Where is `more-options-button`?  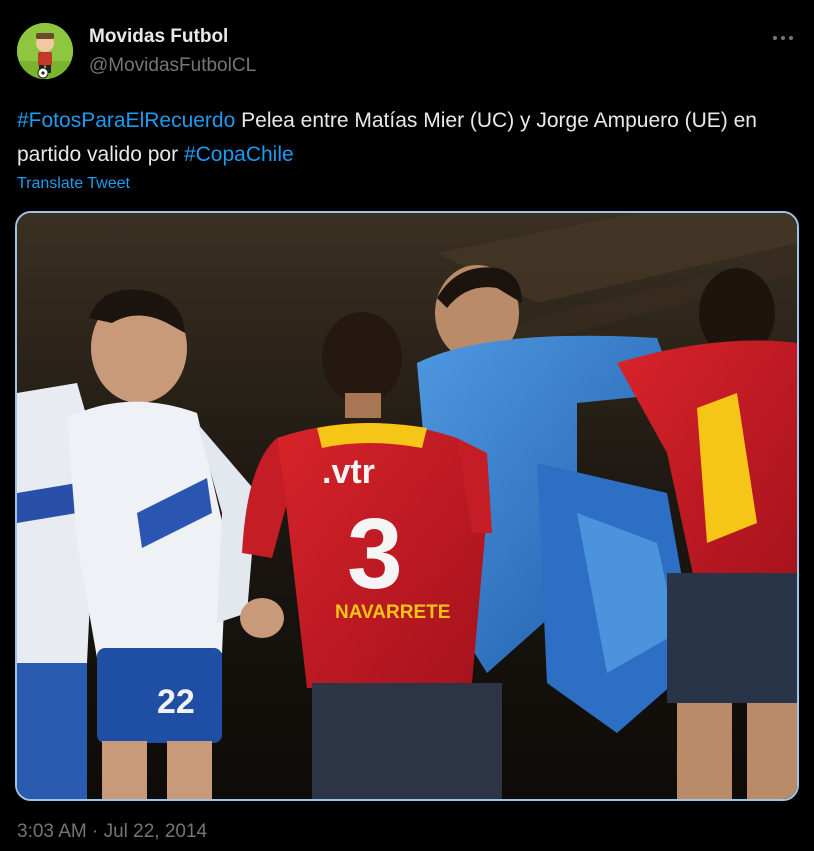
more-options-button is located at coordinates (783, 38).